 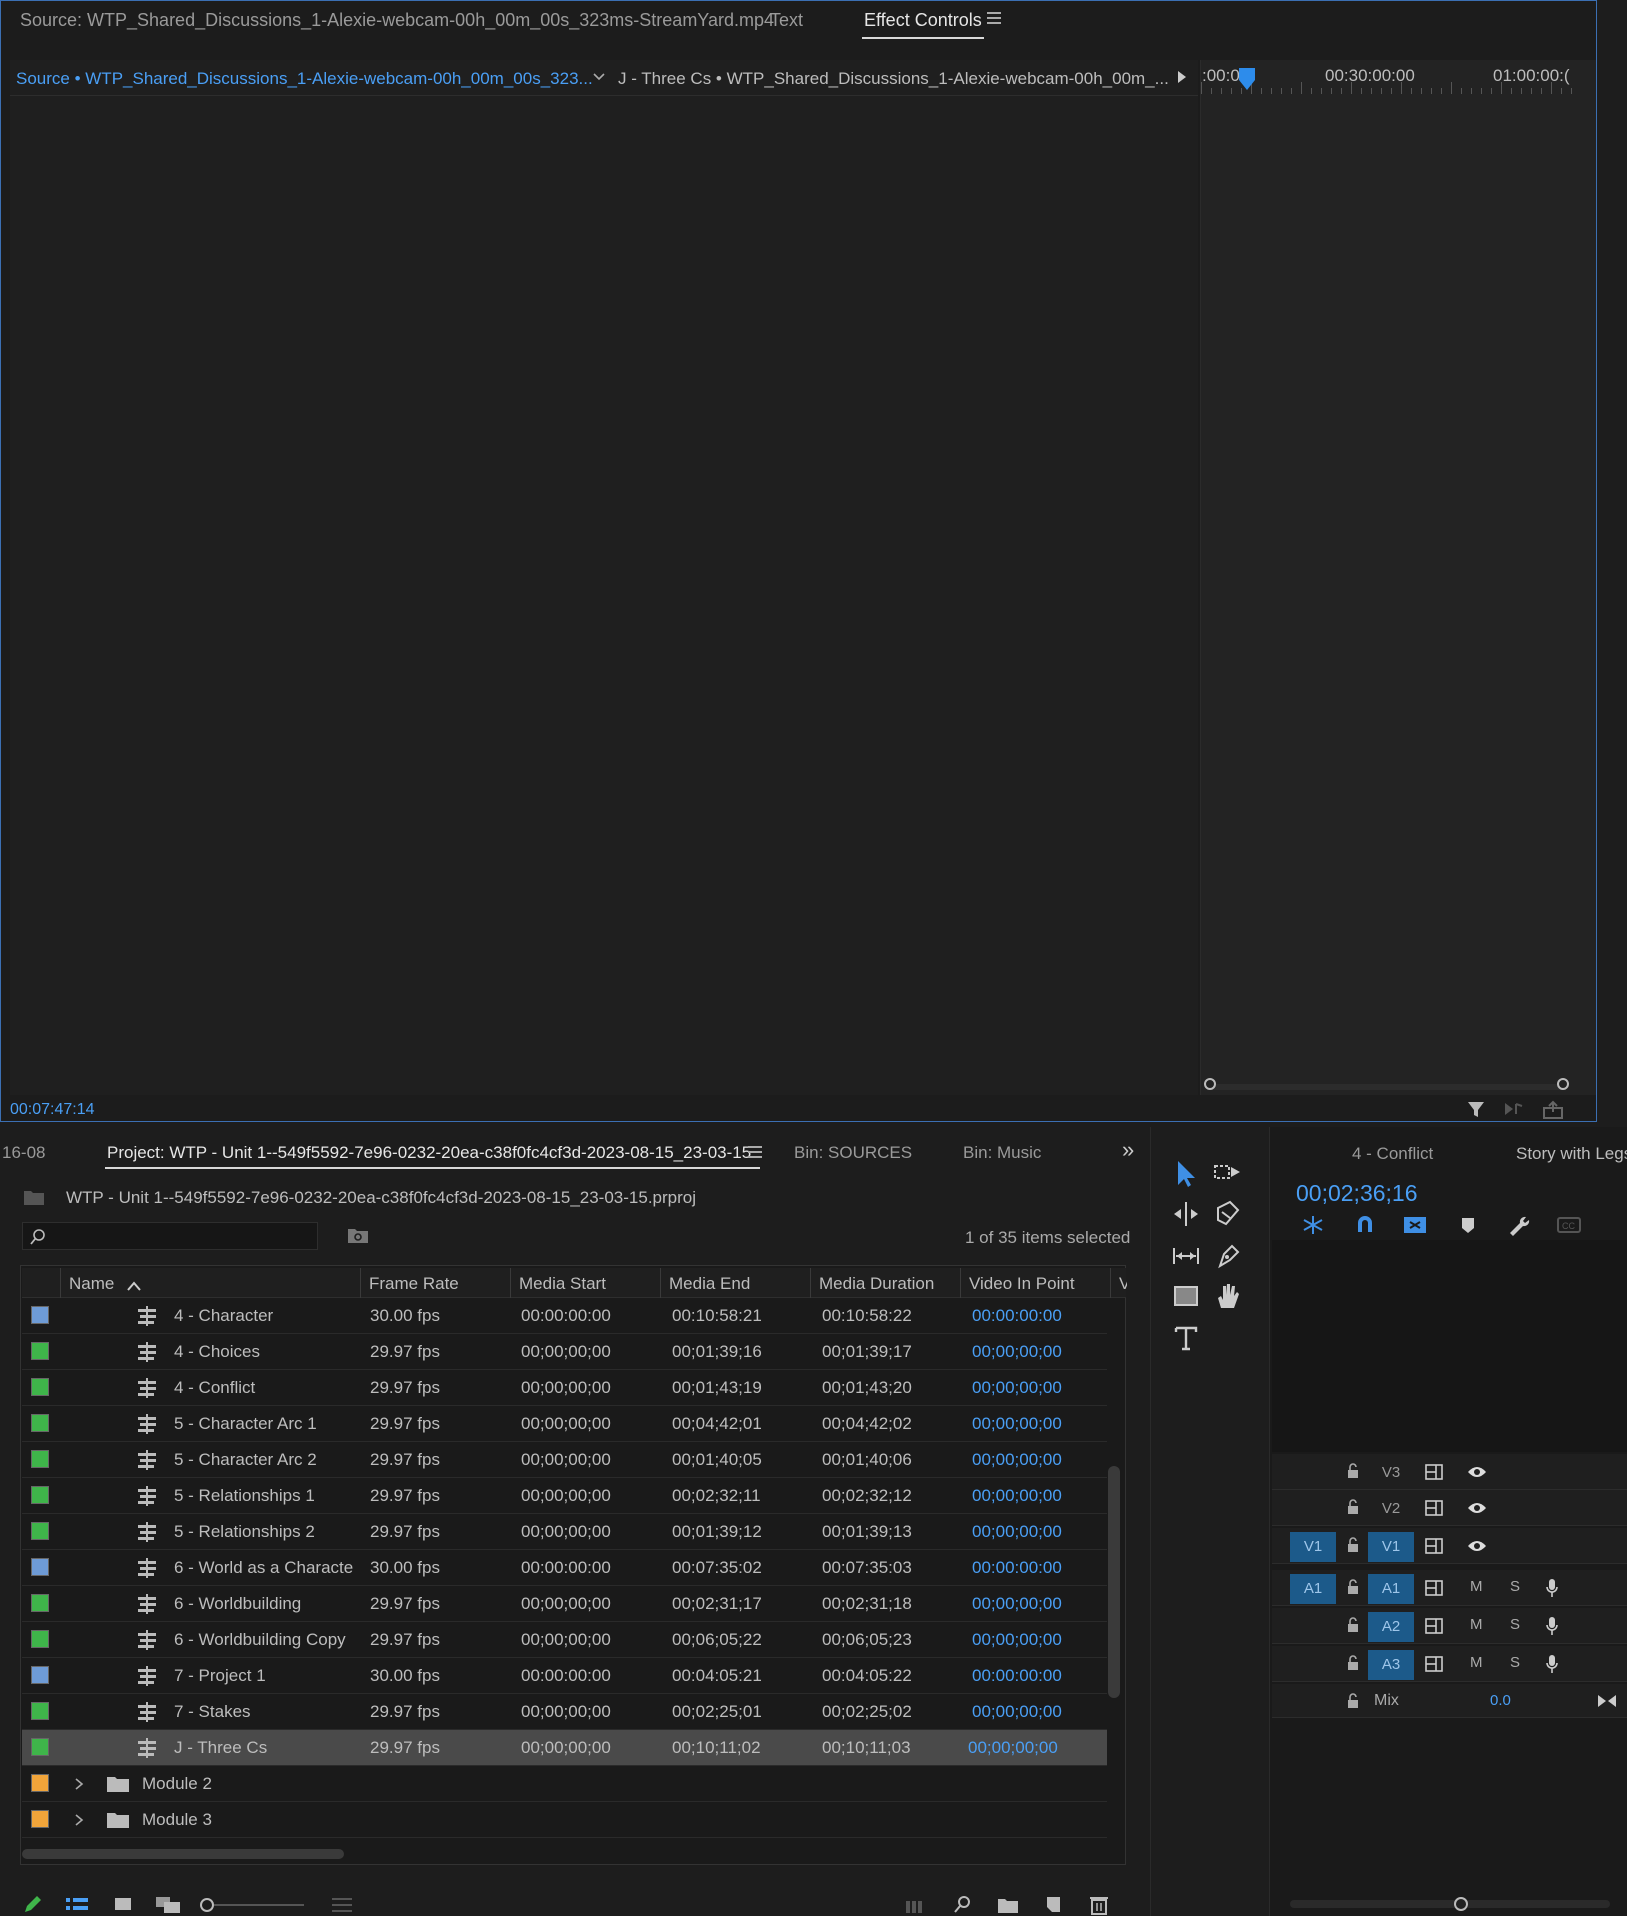 I want to click on tab-effect-controls: Effect Controls, so click(x=923, y=24).